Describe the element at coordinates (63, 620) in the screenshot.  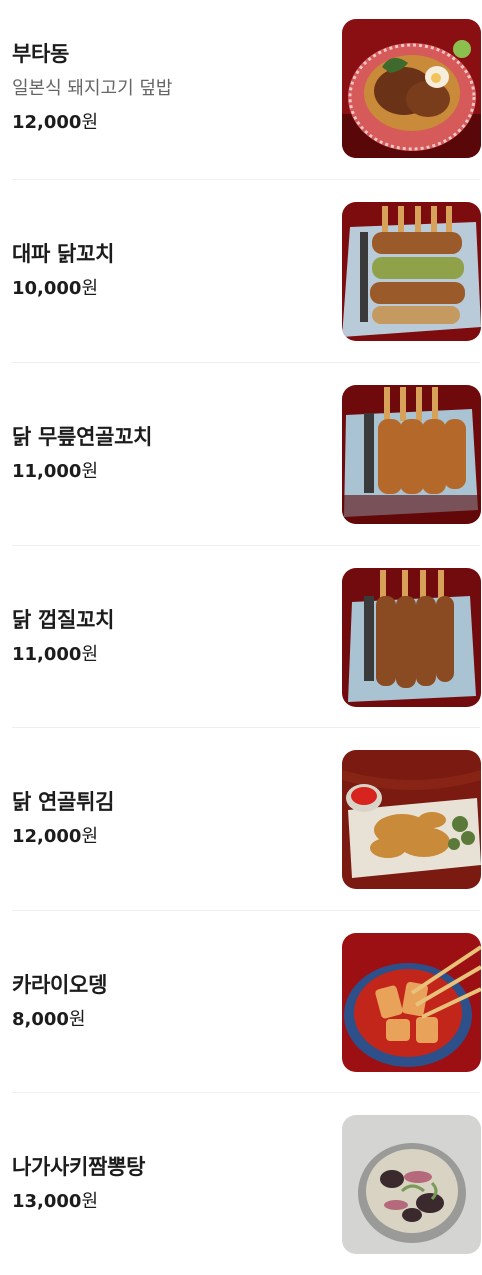
I see `menu-item-name: 닭 껍질꼬치` at that location.